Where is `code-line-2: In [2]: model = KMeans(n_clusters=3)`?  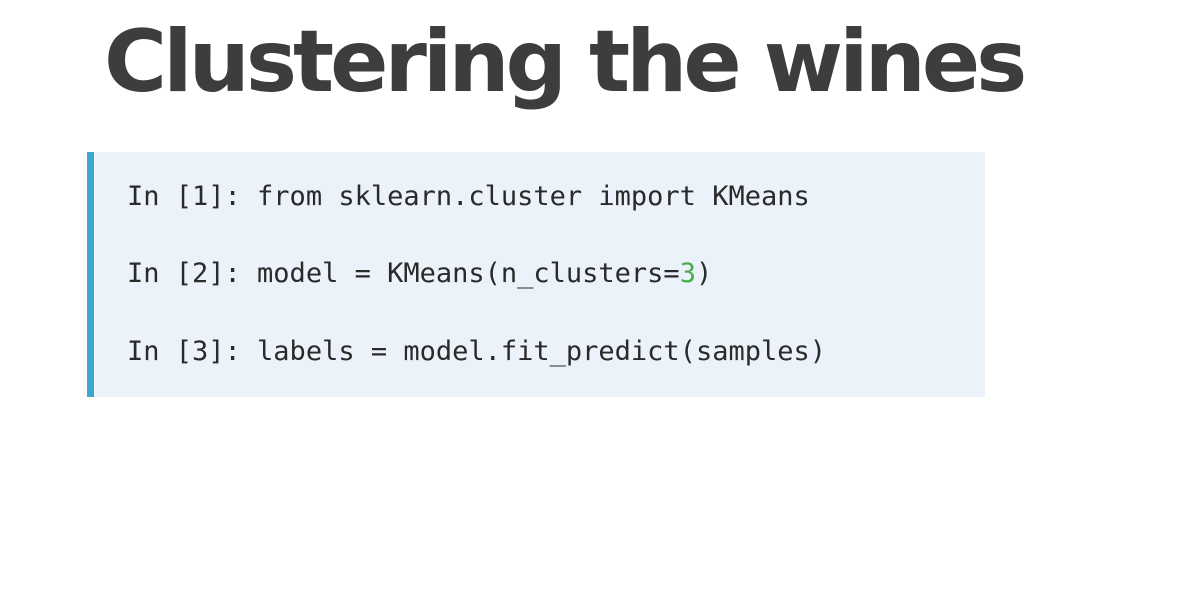 code-line-2: In [2]: model = KMeans(n_clusters=3) is located at coordinates (419, 274).